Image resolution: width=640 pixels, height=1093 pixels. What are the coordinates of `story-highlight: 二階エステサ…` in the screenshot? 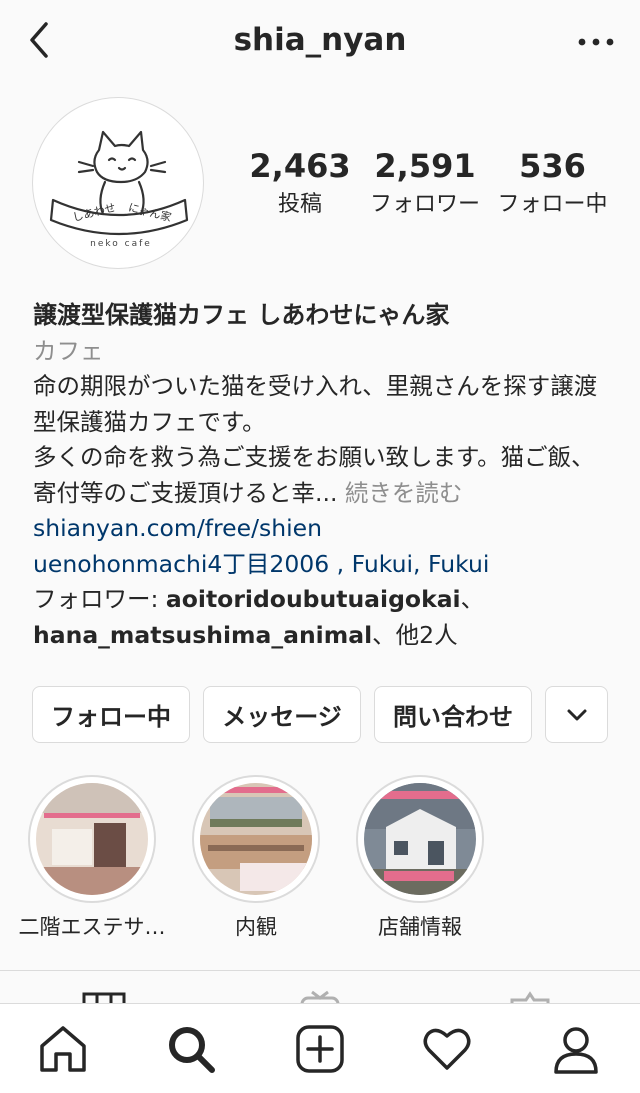 It's located at (92, 858).